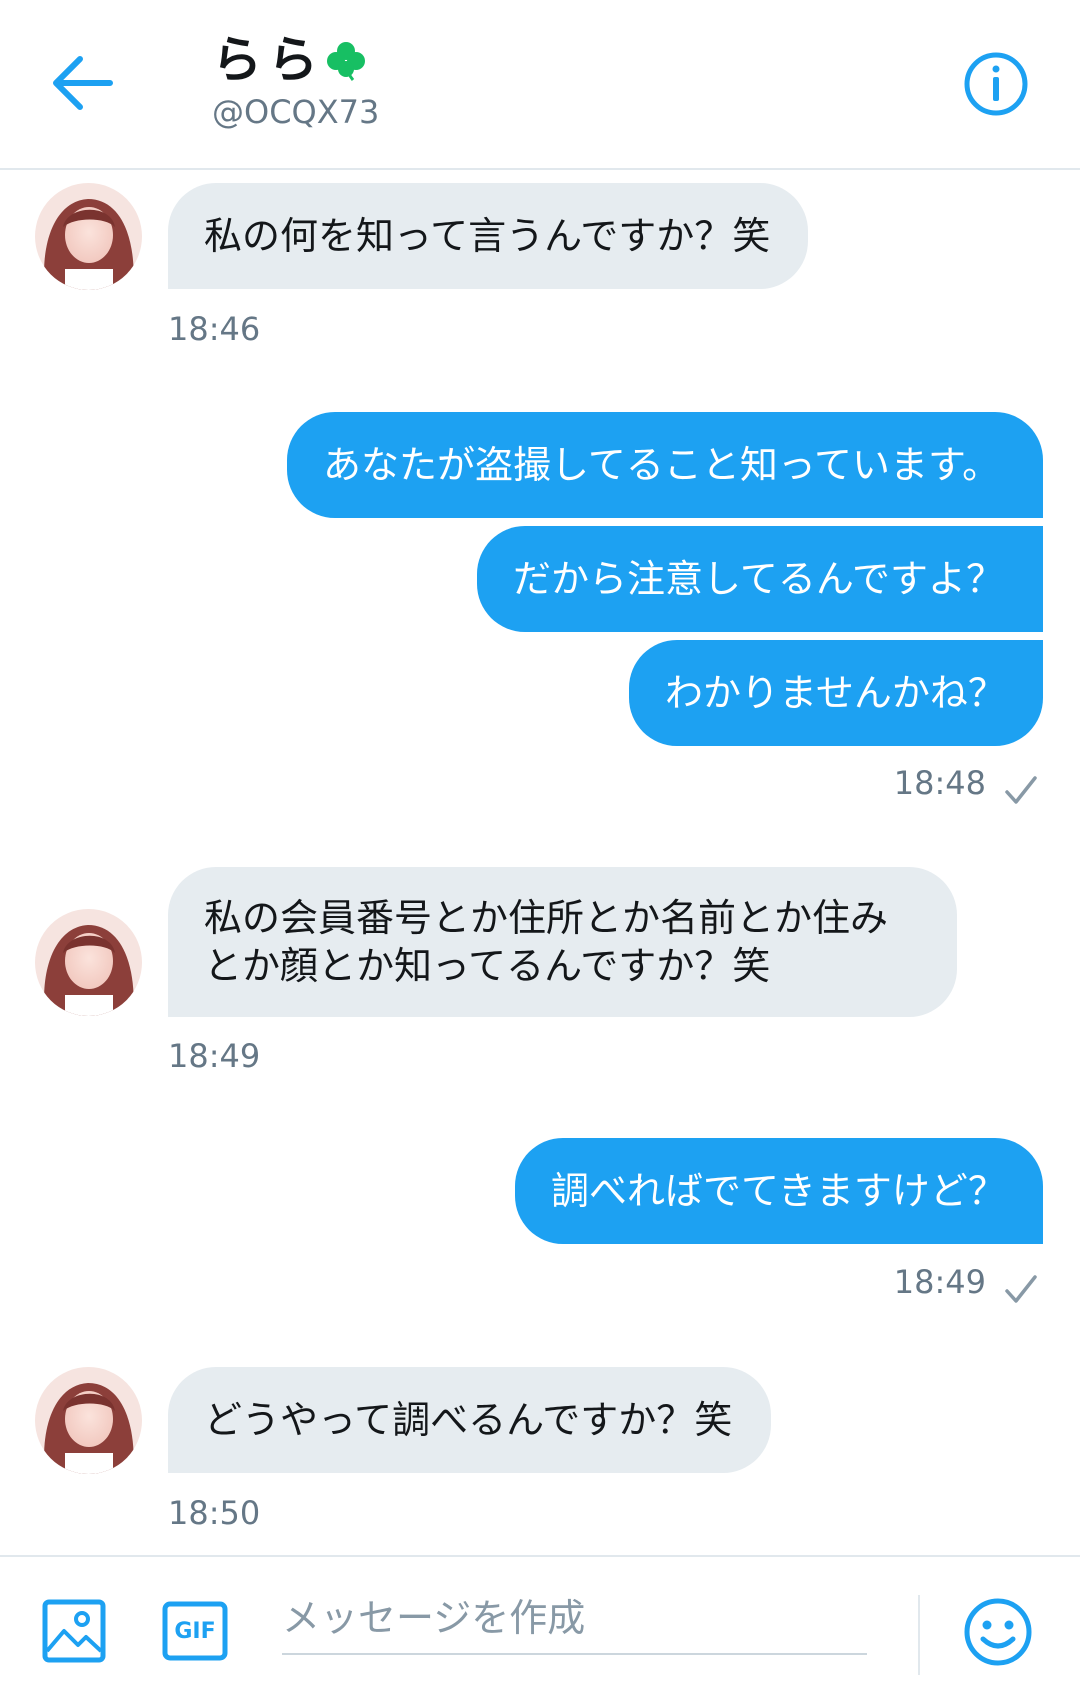 This screenshot has height=1703, width=1080. I want to click on contact-name: らら, so click(268, 60).